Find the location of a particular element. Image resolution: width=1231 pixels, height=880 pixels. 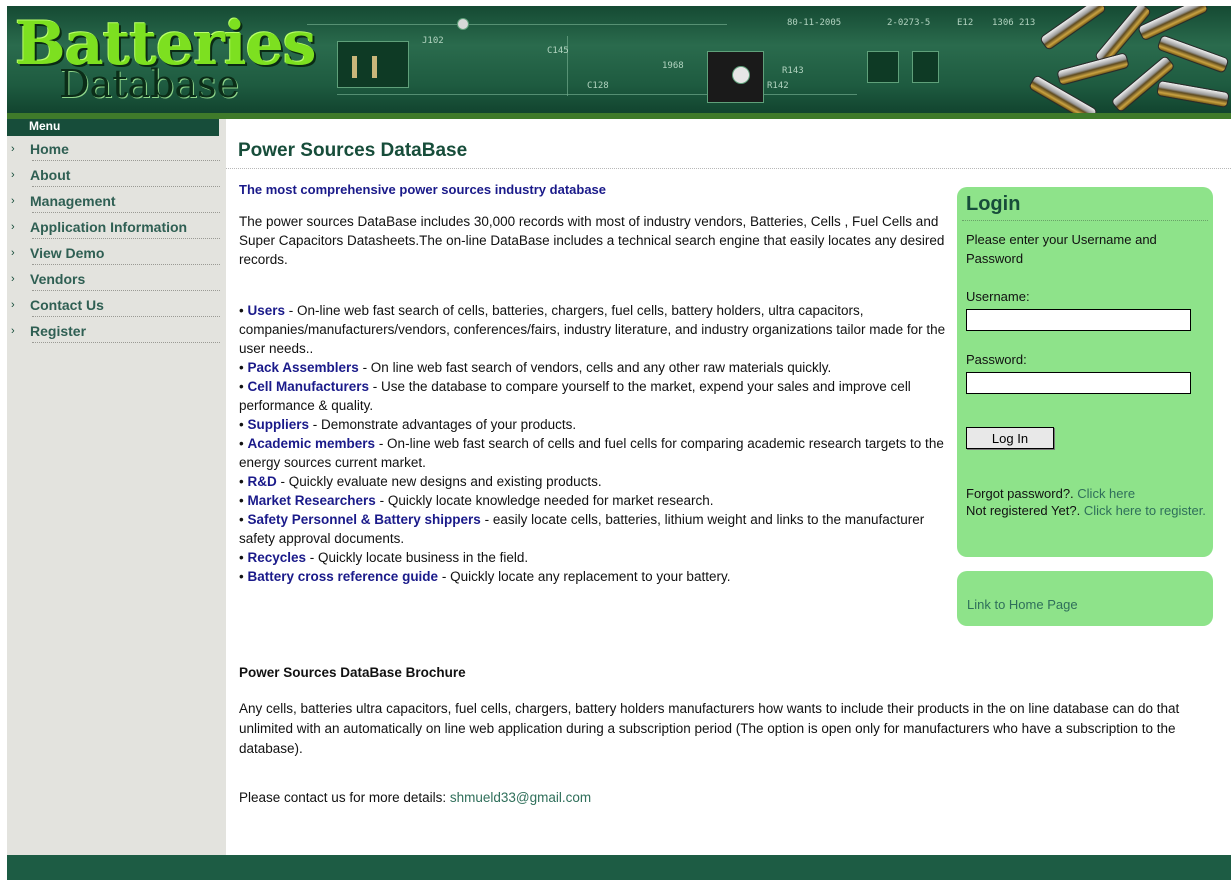

board-label: C128 is located at coordinates (598, 86).